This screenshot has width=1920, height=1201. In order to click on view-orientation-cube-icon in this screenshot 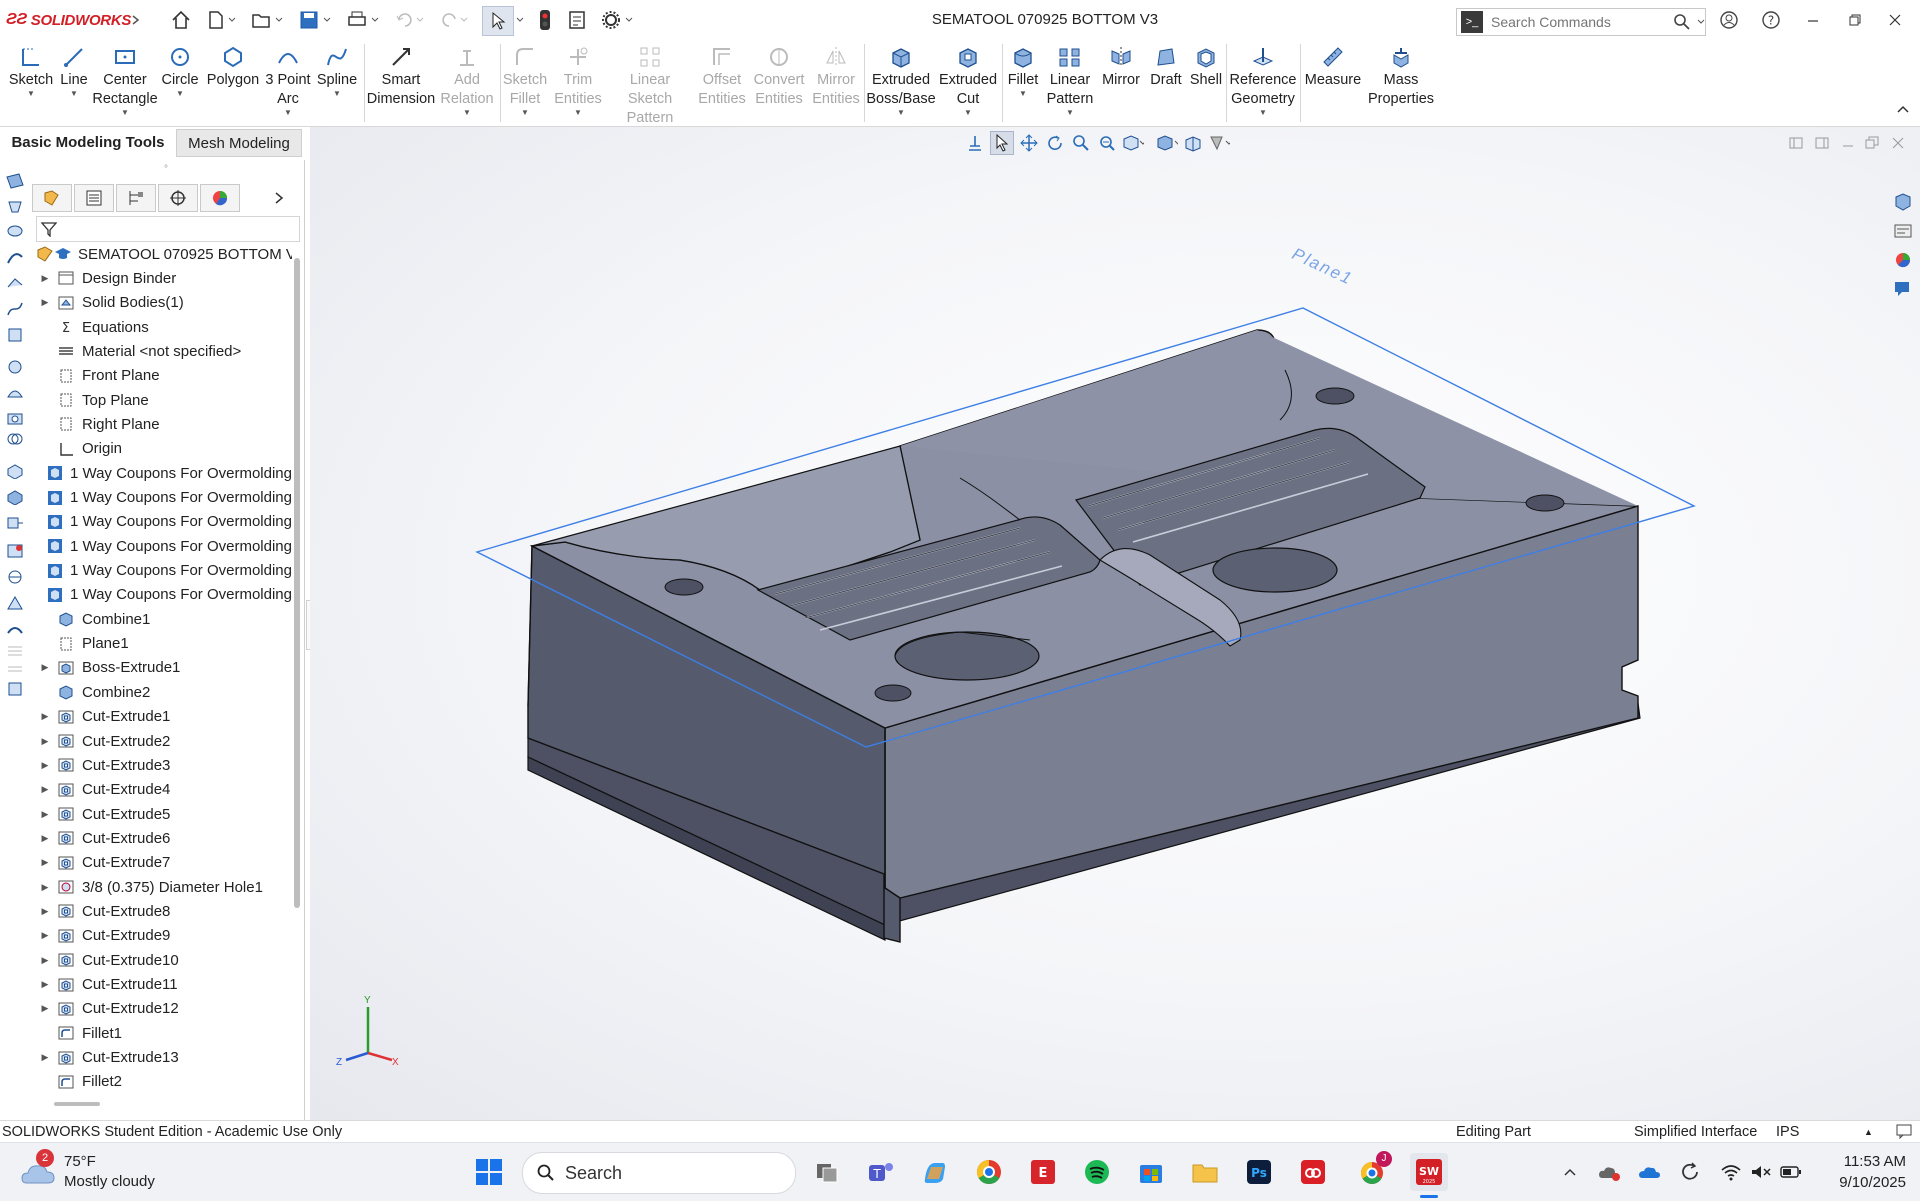, I will do `click(1133, 143)`.